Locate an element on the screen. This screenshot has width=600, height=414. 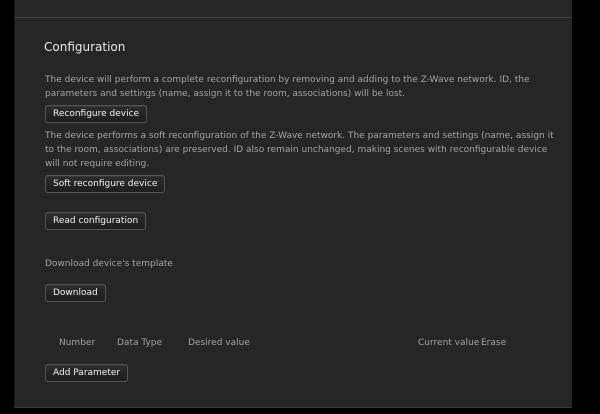
read-configuration-button: Read configuration is located at coordinates (96, 221).